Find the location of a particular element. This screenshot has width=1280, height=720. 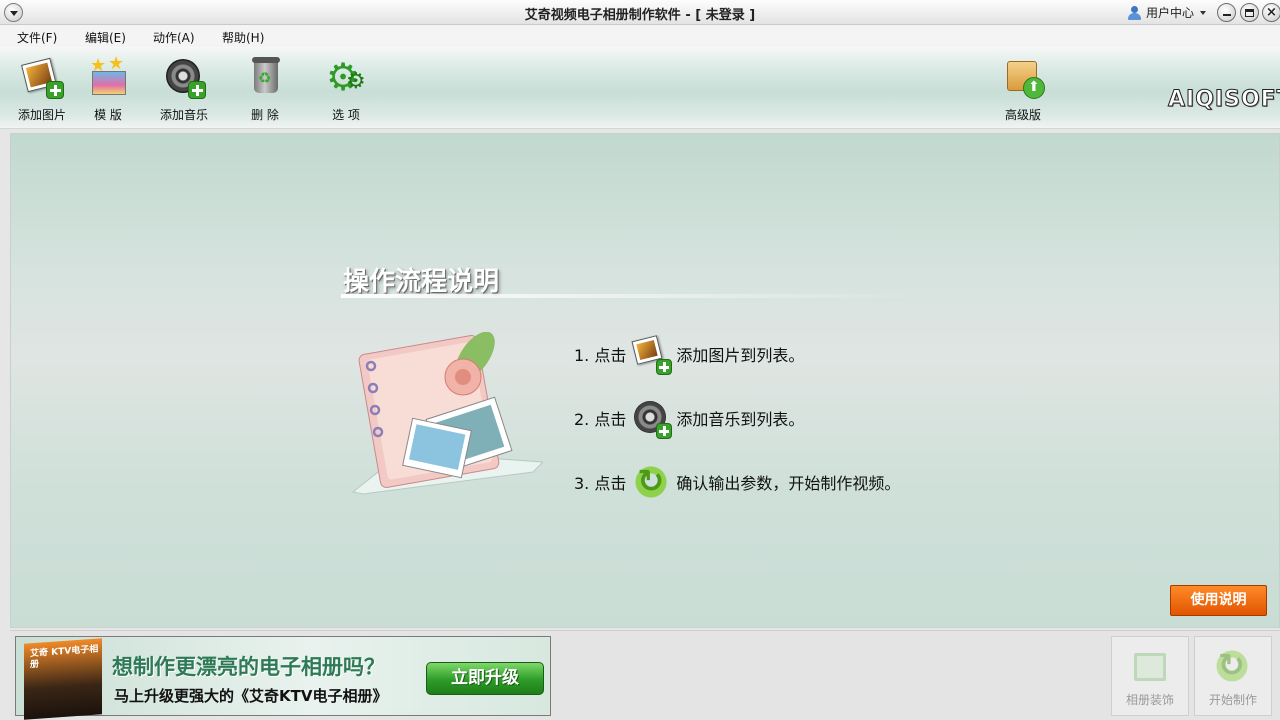

close-icon: × is located at coordinates (1271, 12).